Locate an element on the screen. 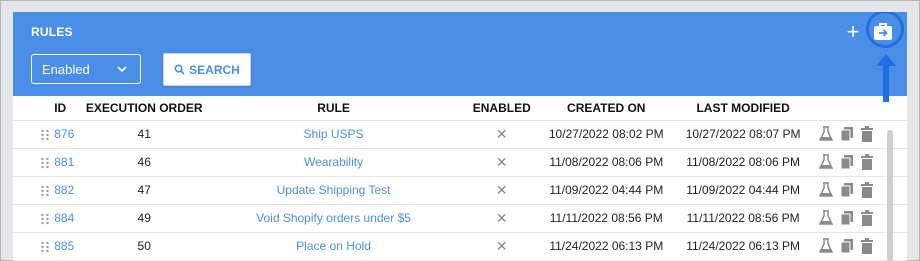 The image size is (920, 261). enabled-filter-select: Enabled is located at coordinates (86, 69).